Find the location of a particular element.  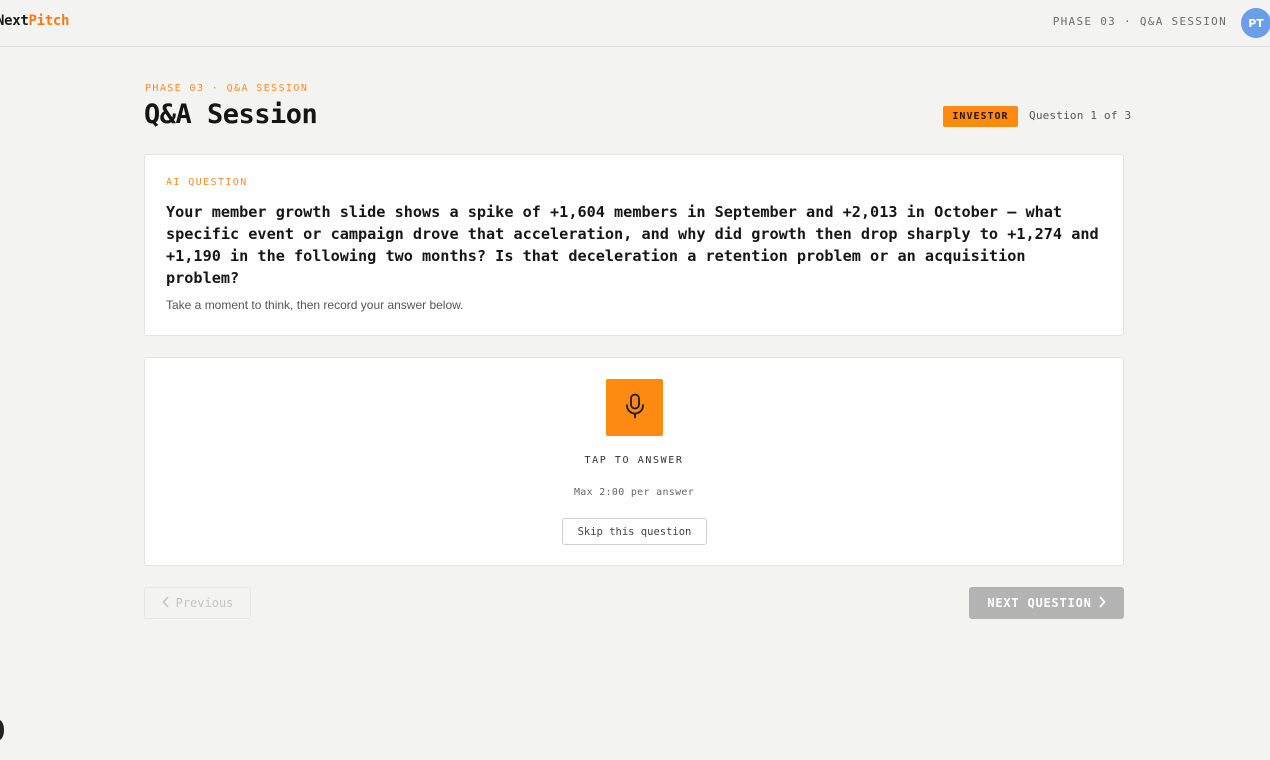

tap-to-answer-label: TAP TO ANSWER is located at coordinates (634, 460).